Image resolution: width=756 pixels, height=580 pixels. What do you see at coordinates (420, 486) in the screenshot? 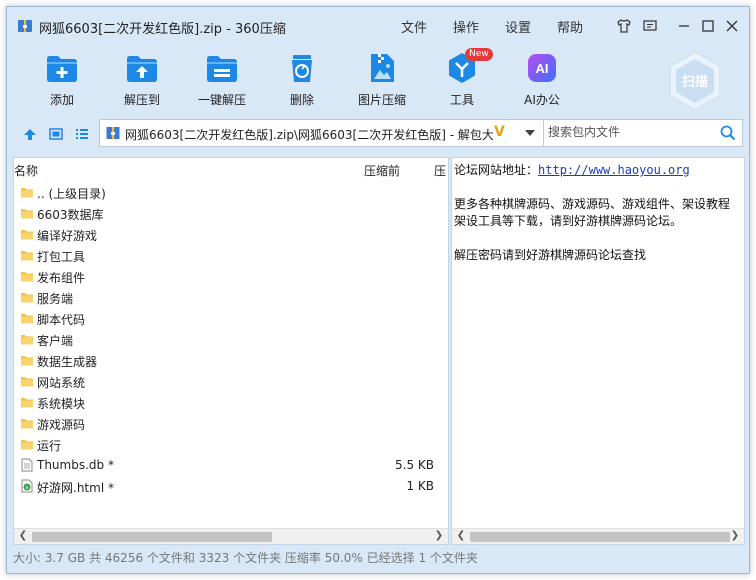
I see `file-size: 1 KB` at bounding box center [420, 486].